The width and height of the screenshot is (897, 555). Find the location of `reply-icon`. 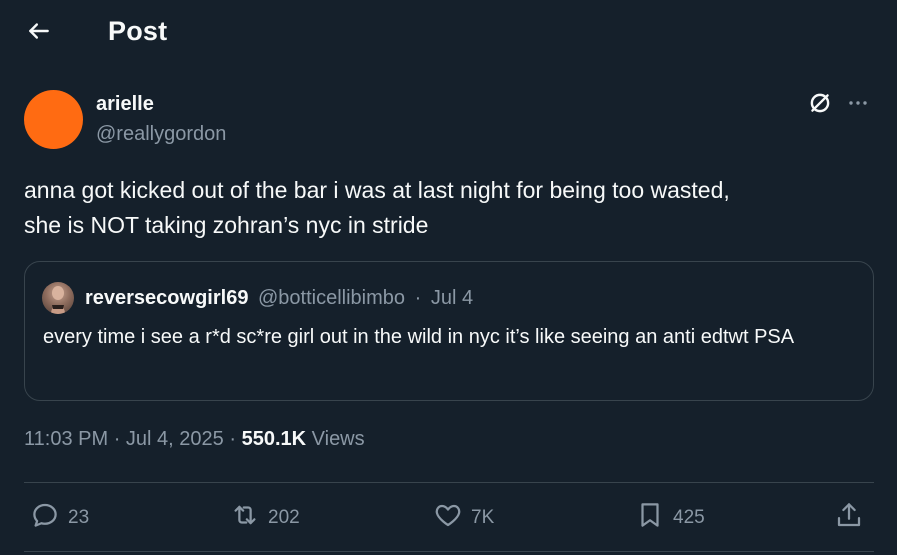

reply-icon is located at coordinates (45, 518).